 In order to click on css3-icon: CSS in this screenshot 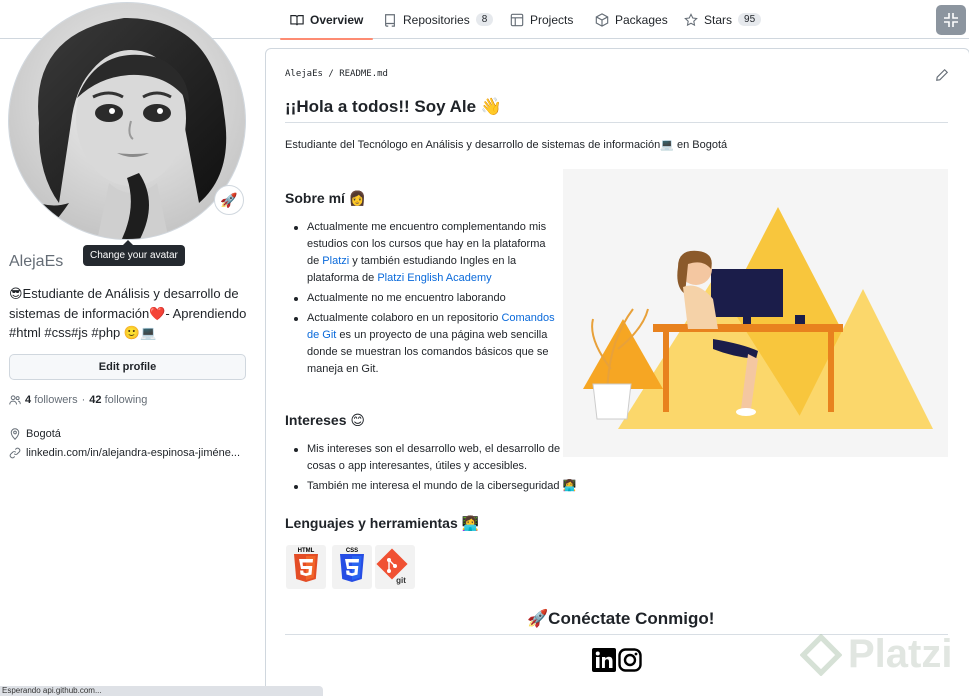, I will do `click(352, 565)`.